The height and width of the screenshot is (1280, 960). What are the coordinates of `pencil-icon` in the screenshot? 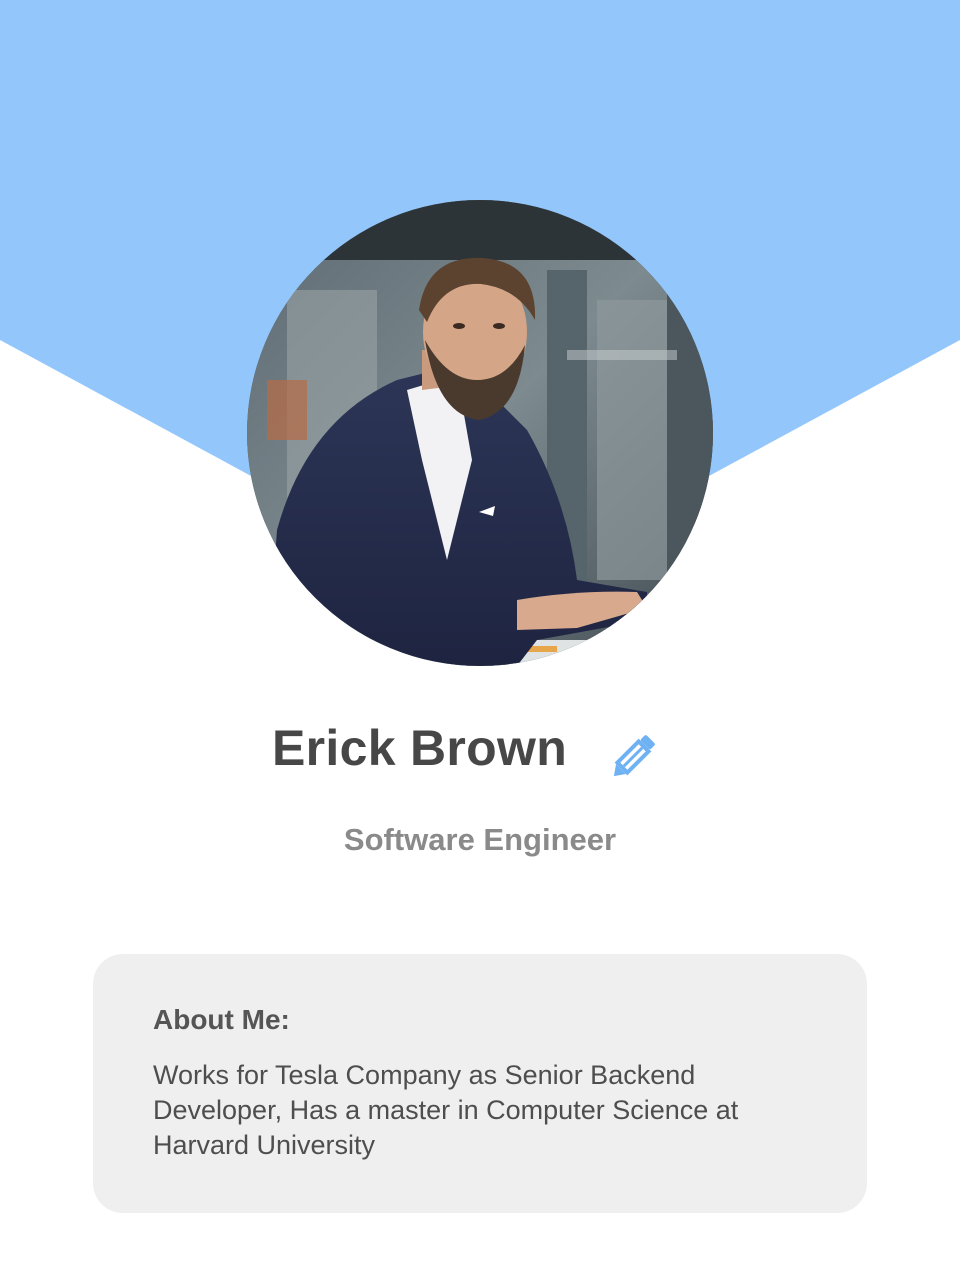 It's located at (634, 756).